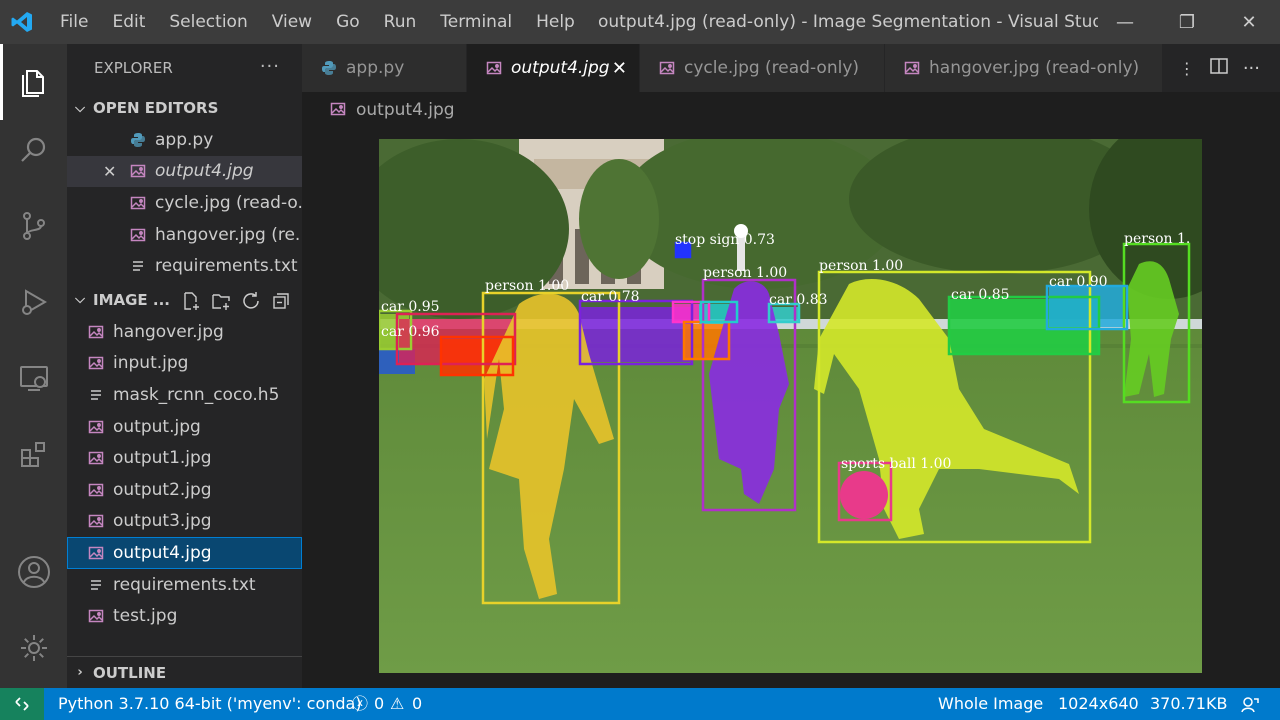 Image resolution: width=1280 pixels, height=720 pixels. What do you see at coordinates (251, 301) in the screenshot?
I see `refresh-icon` at bounding box center [251, 301].